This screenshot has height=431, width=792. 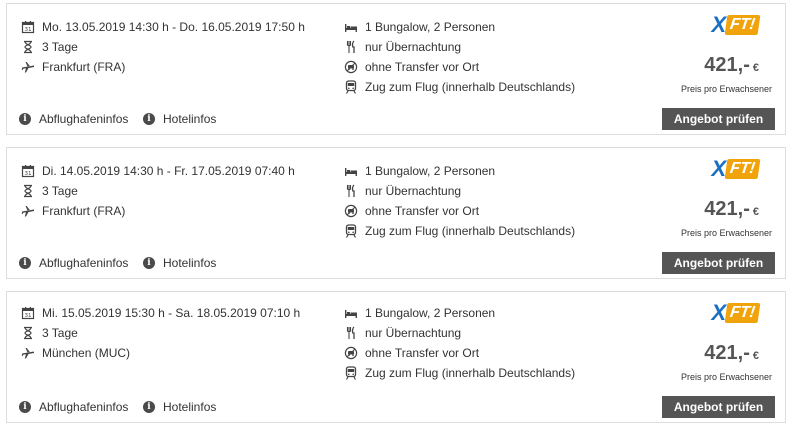 What do you see at coordinates (86, 353) in the screenshot?
I see `departure-airport: München (MUC)` at bounding box center [86, 353].